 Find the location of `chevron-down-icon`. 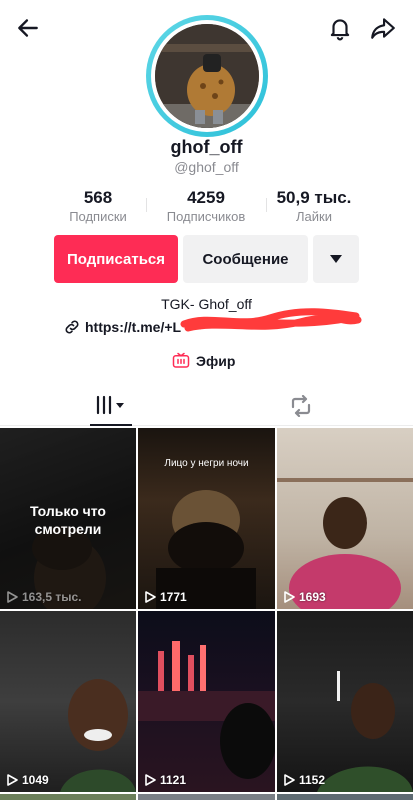

chevron-down-icon is located at coordinates (336, 259).